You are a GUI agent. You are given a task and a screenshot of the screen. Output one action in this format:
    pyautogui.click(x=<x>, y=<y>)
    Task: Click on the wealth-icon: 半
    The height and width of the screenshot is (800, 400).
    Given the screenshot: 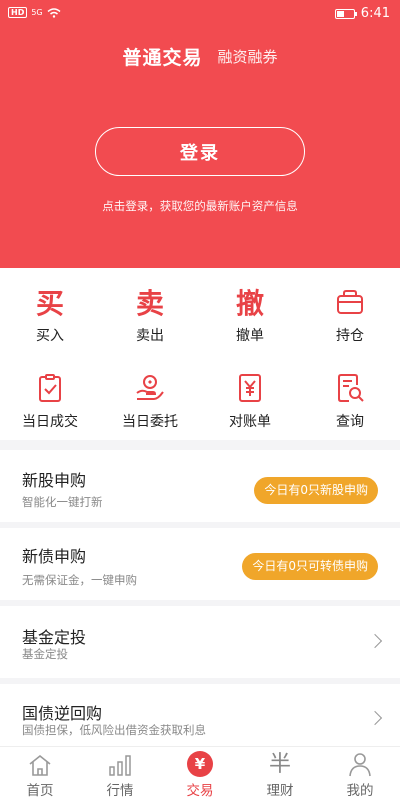 What is the action you would take?
    pyautogui.click(x=280, y=762)
    